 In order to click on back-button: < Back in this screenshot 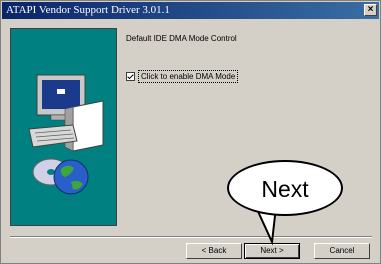, I will do `click(214, 251)`.